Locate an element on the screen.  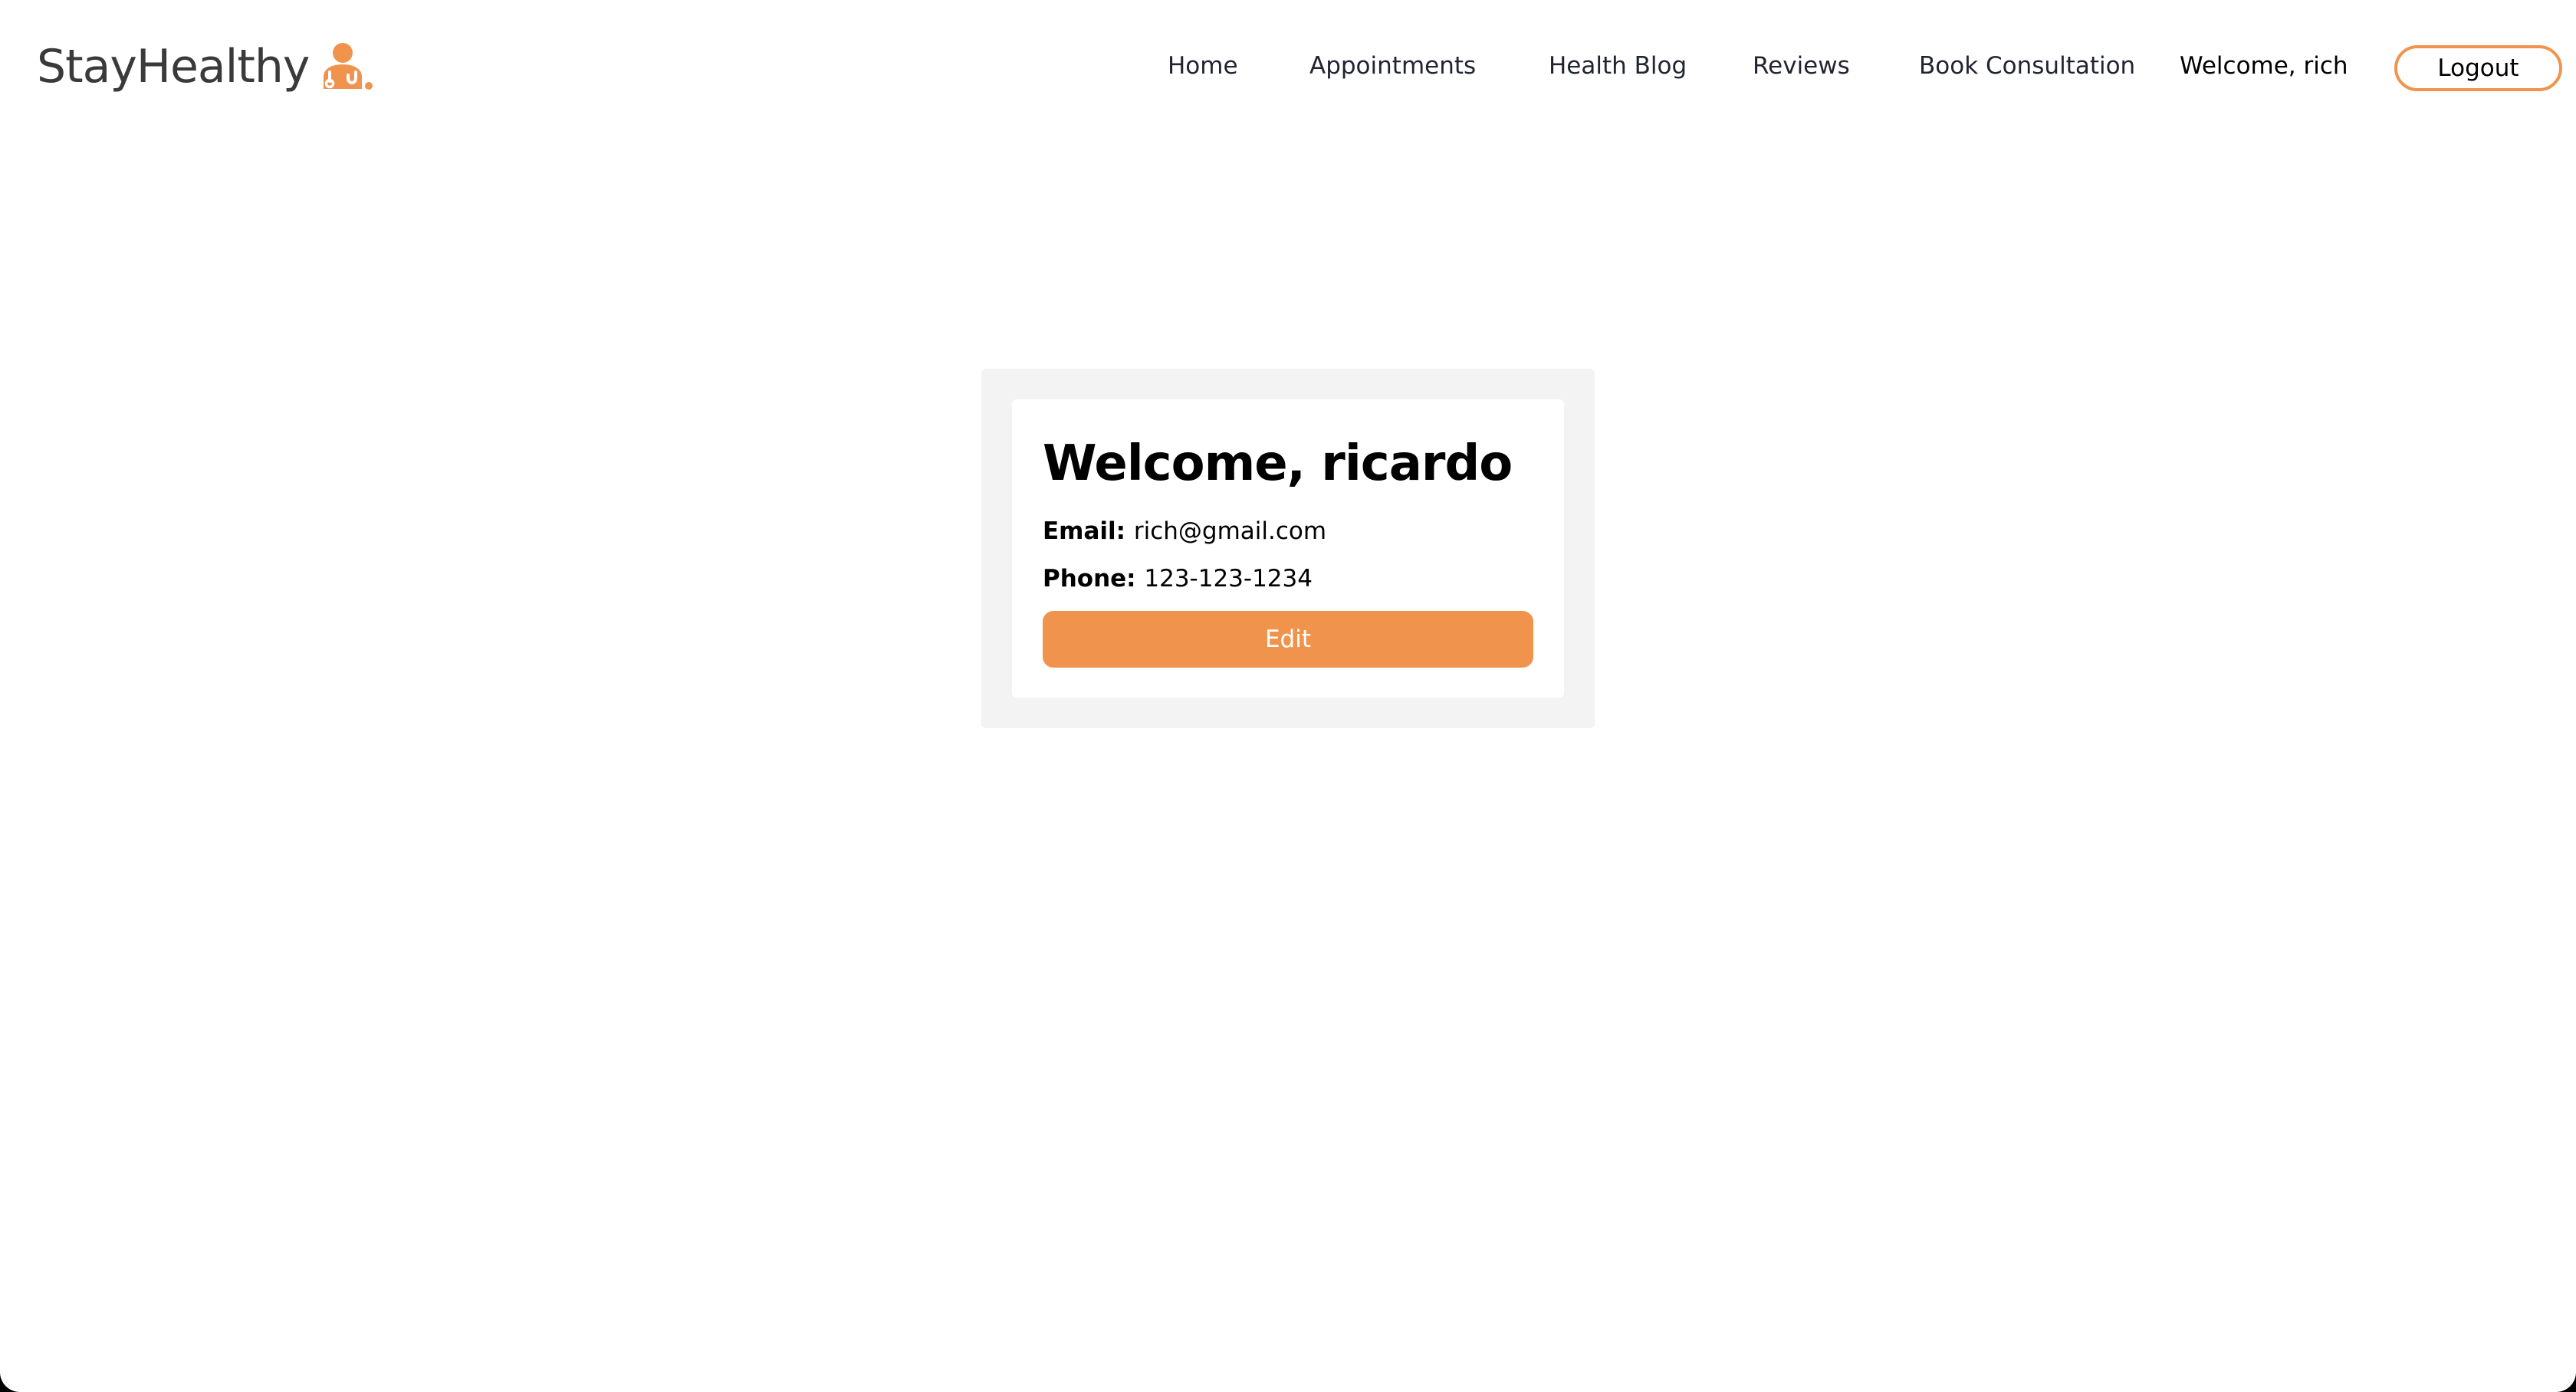
nav-link-appointments: Appointments is located at coordinates (1393, 66).